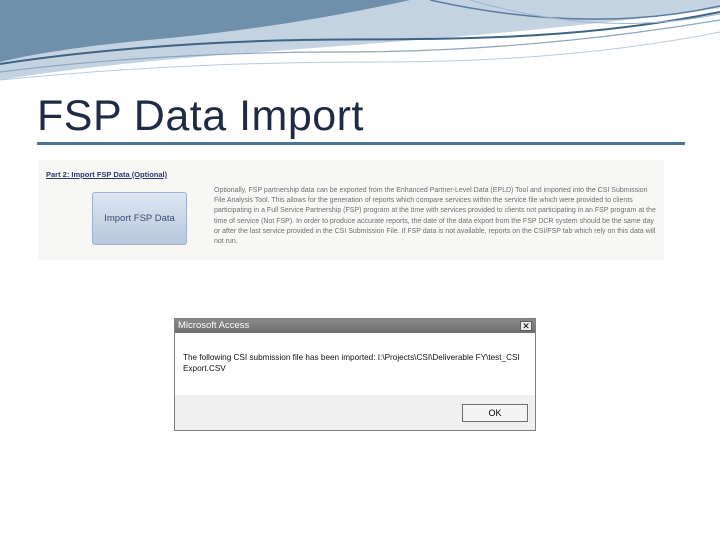 The image size is (720, 540). I want to click on dialog-title: Microsoft Access, so click(214, 325).